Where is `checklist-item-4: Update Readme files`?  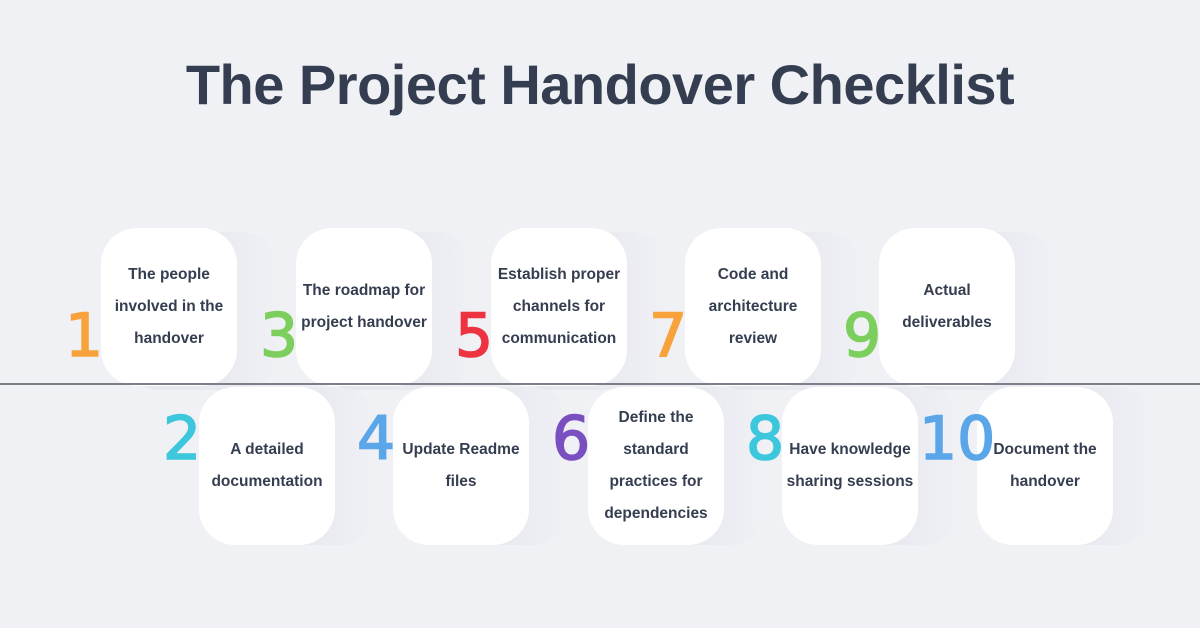 checklist-item-4: Update Readme files is located at coordinates (461, 466).